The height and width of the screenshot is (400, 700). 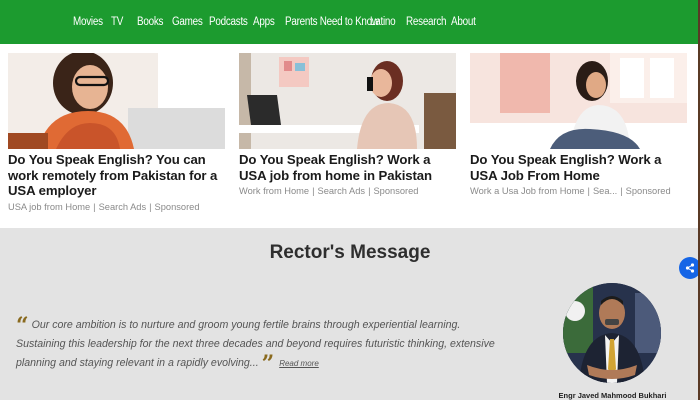 What do you see at coordinates (187, 22) in the screenshot?
I see `nav-item-games: Games` at bounding box center [187, 22].